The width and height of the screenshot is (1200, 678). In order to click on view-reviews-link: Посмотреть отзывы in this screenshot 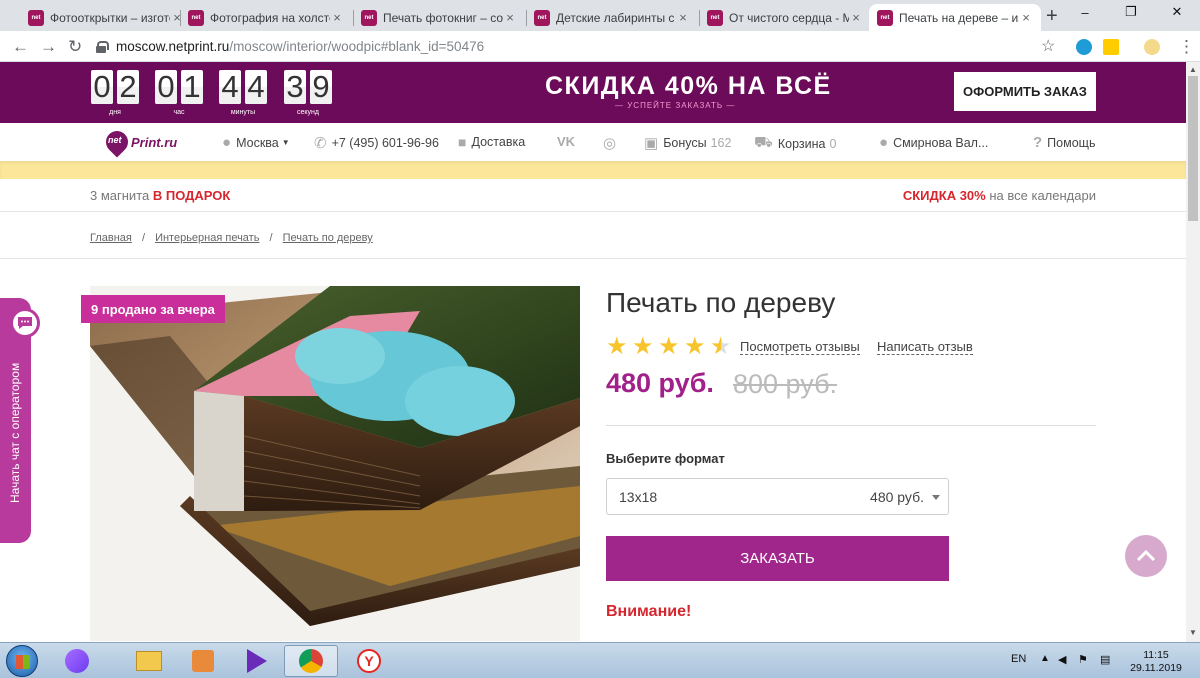, I will do `click(800, 347)`.